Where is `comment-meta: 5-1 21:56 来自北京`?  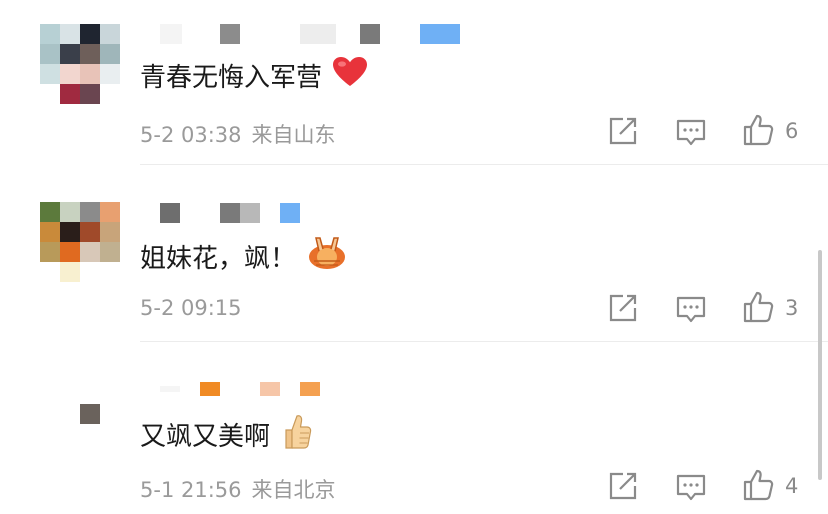
comment-meta: 5-1 21:56 来自北京 is located at coordinates (238, 489).